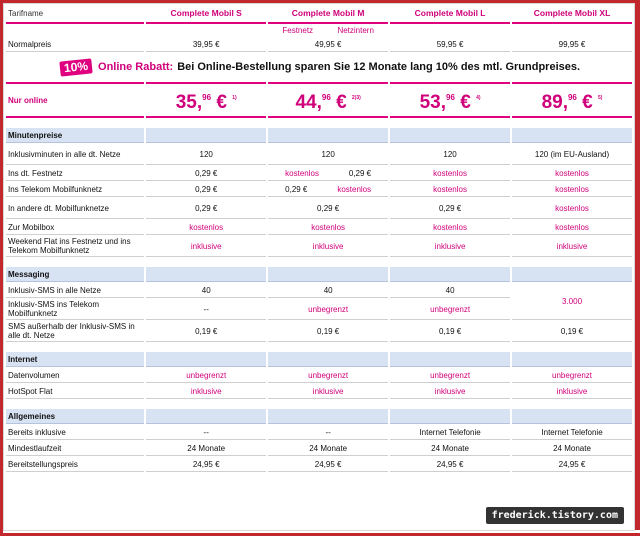 This screenshot has width=640, height=539. I want to click on cell-l: 0,19 €, so click(450, 331).